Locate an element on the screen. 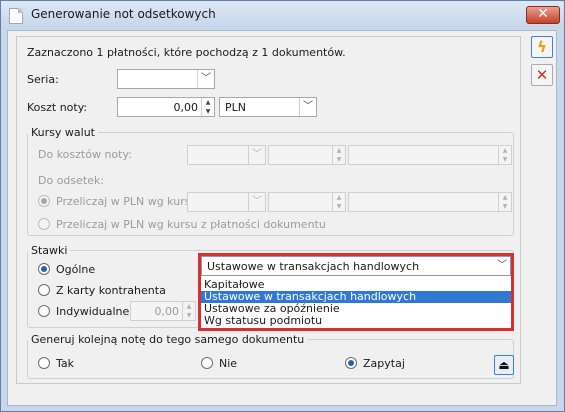 The width and height of the screenshot is (565, 412). ogolne-label: Ogólne is located at coordinates (76, 269).